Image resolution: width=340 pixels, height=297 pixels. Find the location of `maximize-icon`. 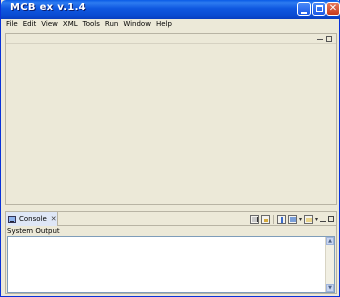

maximize-icon is located at coordinates (319, 8).